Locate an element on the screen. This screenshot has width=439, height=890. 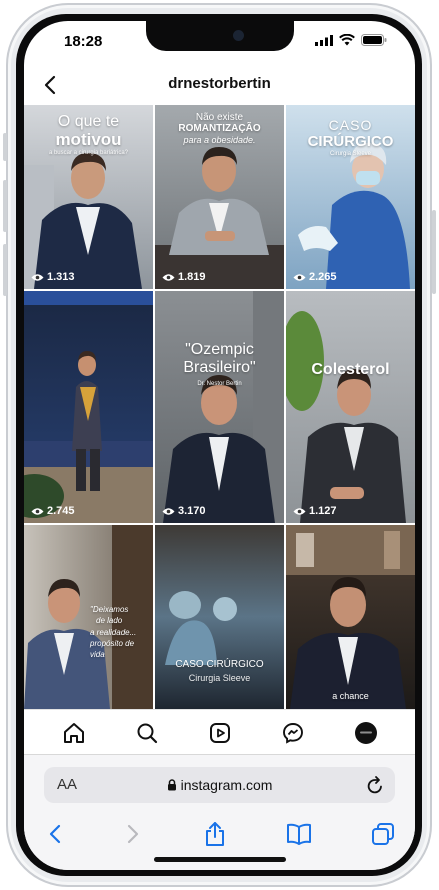
reel-tile: Colesterol 1.127 is located at coordinates (350, 407).